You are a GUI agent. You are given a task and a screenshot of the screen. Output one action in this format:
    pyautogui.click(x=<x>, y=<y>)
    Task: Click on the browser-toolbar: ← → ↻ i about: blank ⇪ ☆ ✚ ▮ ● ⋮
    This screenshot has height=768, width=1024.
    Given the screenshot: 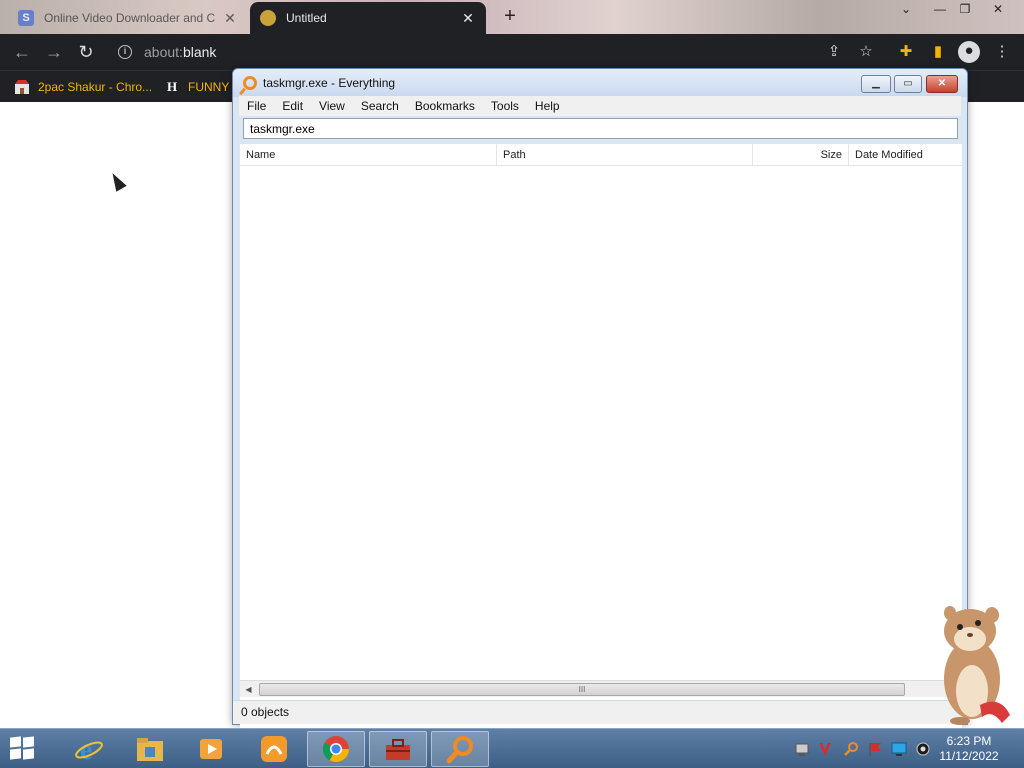 What is the action you would take?
    pyautogui.click(x=512, y=52)
    